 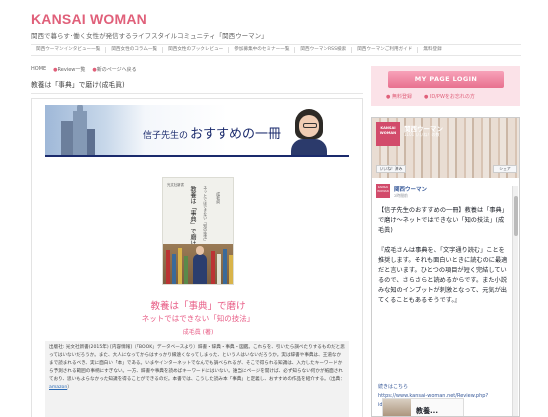 What do you see at coordinates (446, 79) in the screenshot?
I see `my-page-login-button: MY PAGE LOGIN` at bounding box center [446, 79].